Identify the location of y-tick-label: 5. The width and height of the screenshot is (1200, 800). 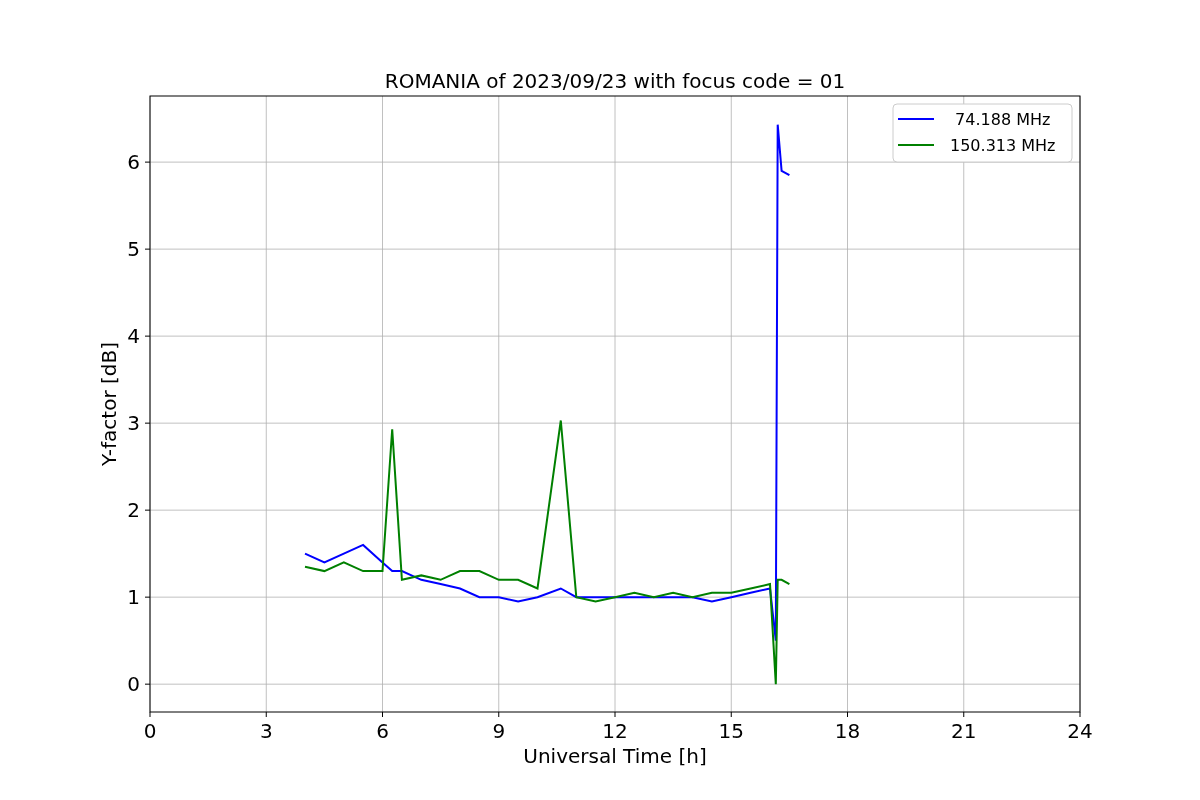
(133, 249).